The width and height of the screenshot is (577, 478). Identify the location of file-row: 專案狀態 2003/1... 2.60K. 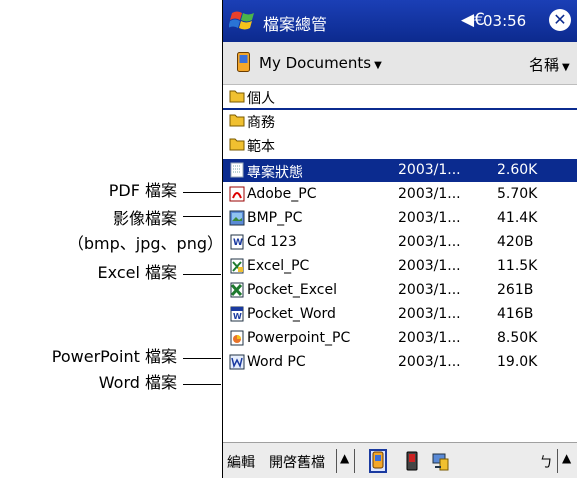
(400, 170).